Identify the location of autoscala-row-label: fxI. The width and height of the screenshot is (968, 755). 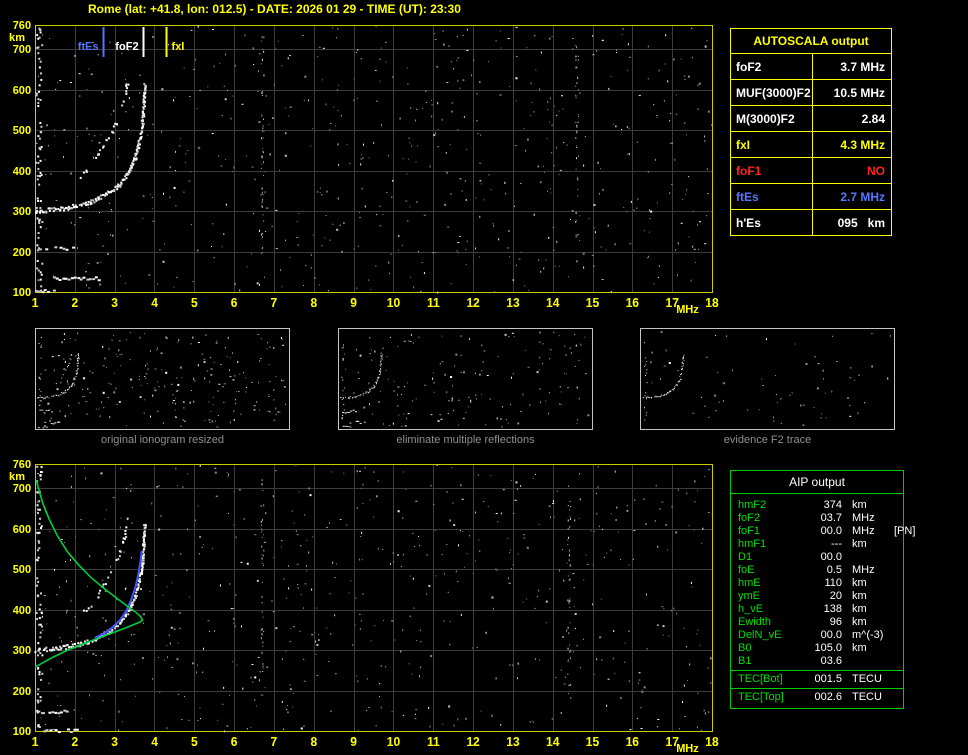
(772, 144).